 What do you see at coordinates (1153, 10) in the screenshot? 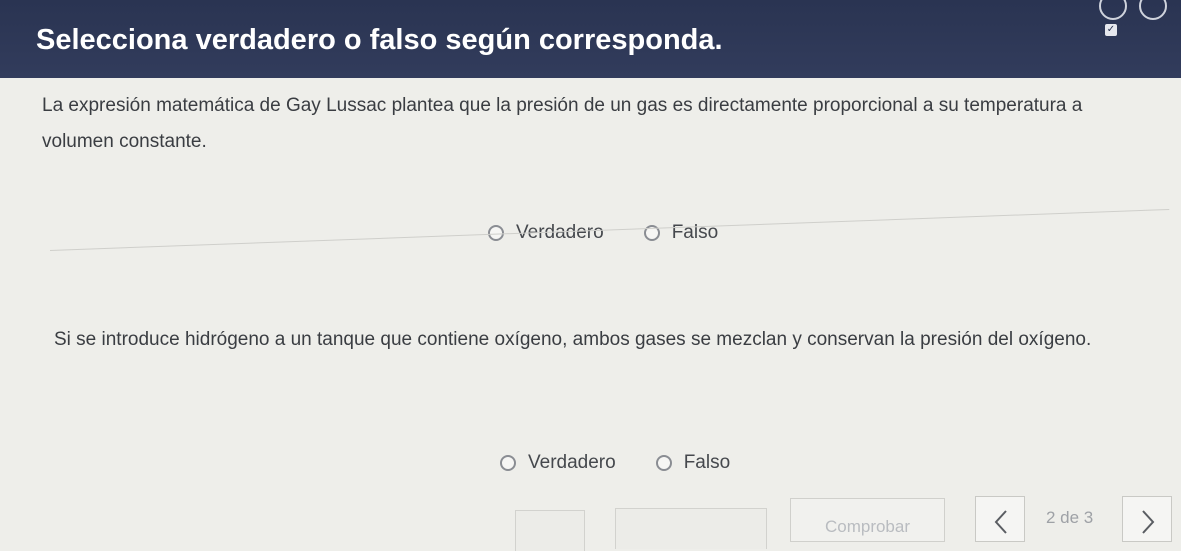
I see `user-icon` at bounding box center [1153, 10].